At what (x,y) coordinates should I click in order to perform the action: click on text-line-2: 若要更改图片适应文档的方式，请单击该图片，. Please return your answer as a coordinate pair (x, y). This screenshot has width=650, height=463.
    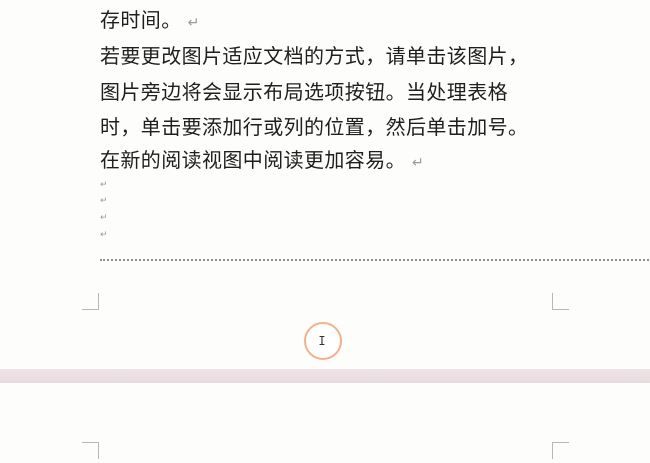
    Looking at the image, I should click on (314, 56).